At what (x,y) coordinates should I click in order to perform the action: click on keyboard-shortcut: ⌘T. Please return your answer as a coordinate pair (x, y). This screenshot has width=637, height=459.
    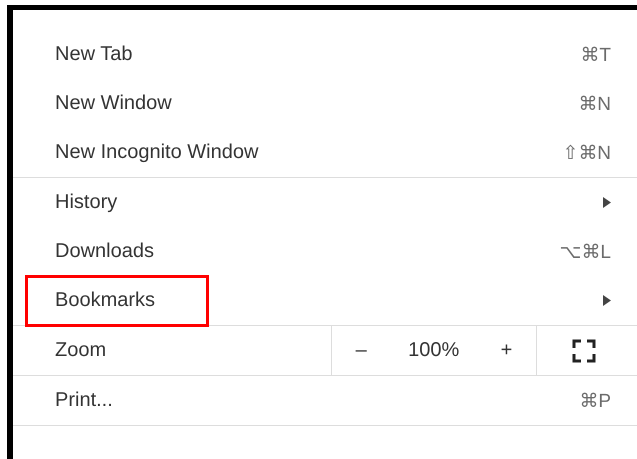
    Looking at the image, I should click on (595, 55).